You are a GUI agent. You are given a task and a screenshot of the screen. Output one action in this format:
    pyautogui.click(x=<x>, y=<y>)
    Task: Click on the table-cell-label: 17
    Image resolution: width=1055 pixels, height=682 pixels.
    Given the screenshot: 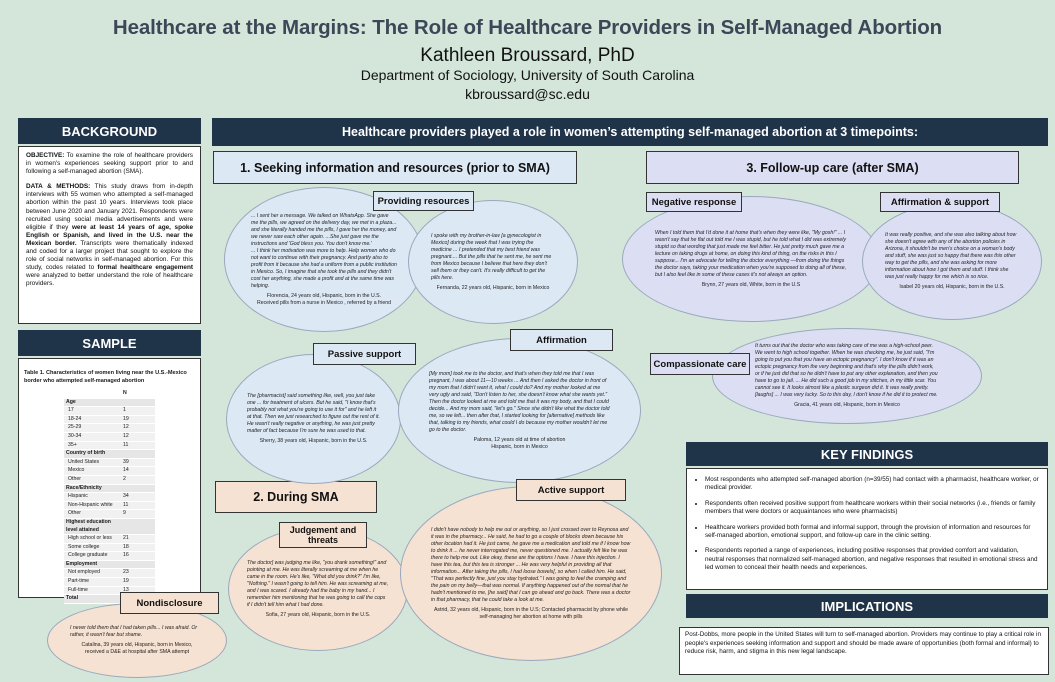 What is the action you would take?
    pyautogui.click(x=92, y=411)
    